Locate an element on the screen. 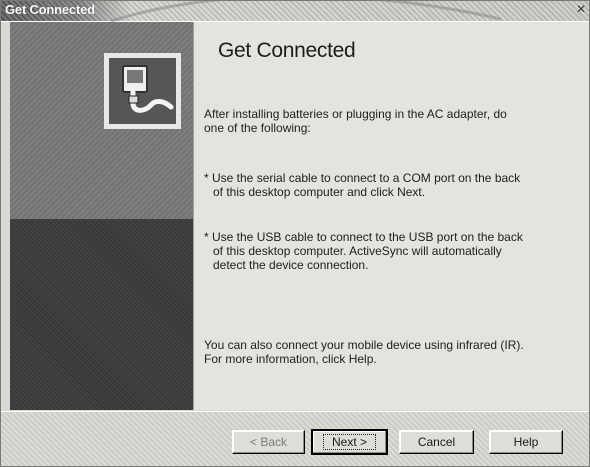 The height and width of the screenshot is (467, 590). page-title: Get Connected is located at coordinates (287, 50).